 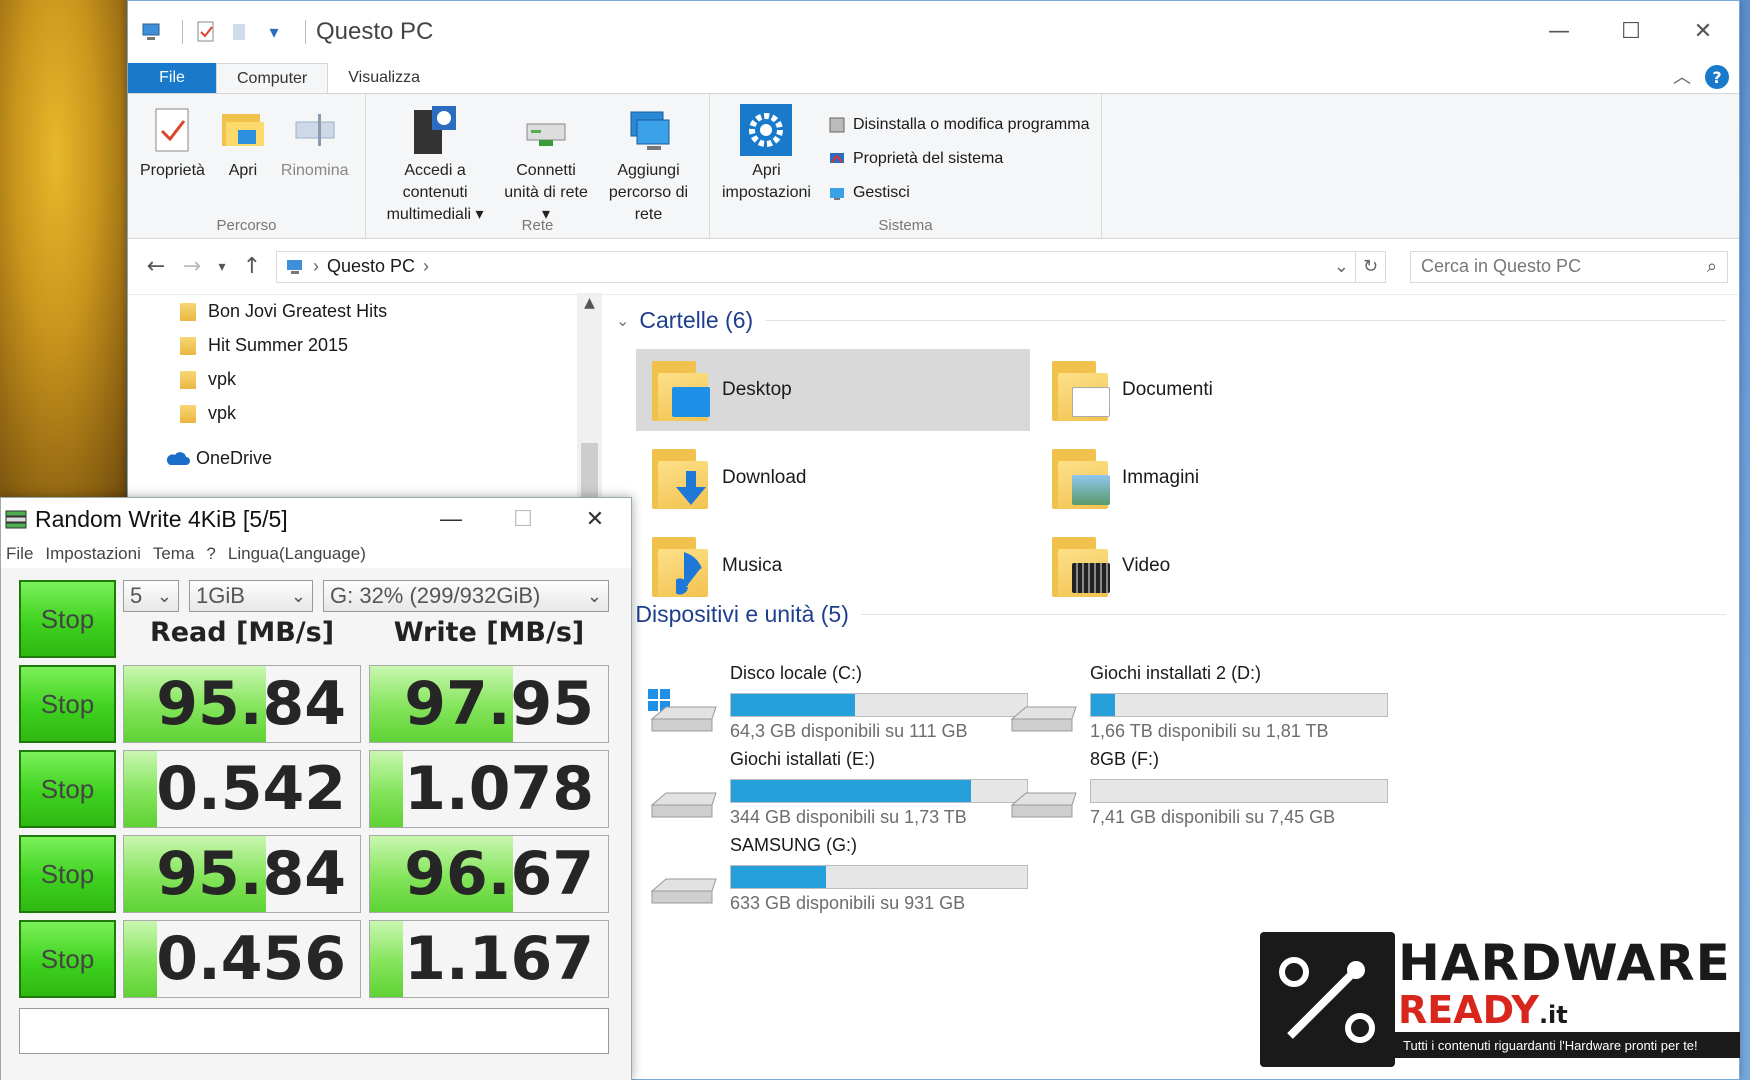 What do you see at coordinates (92, 554) in the screenshot?
I see `menu-settings: Impostazioni` at bounding box center [92, 554].